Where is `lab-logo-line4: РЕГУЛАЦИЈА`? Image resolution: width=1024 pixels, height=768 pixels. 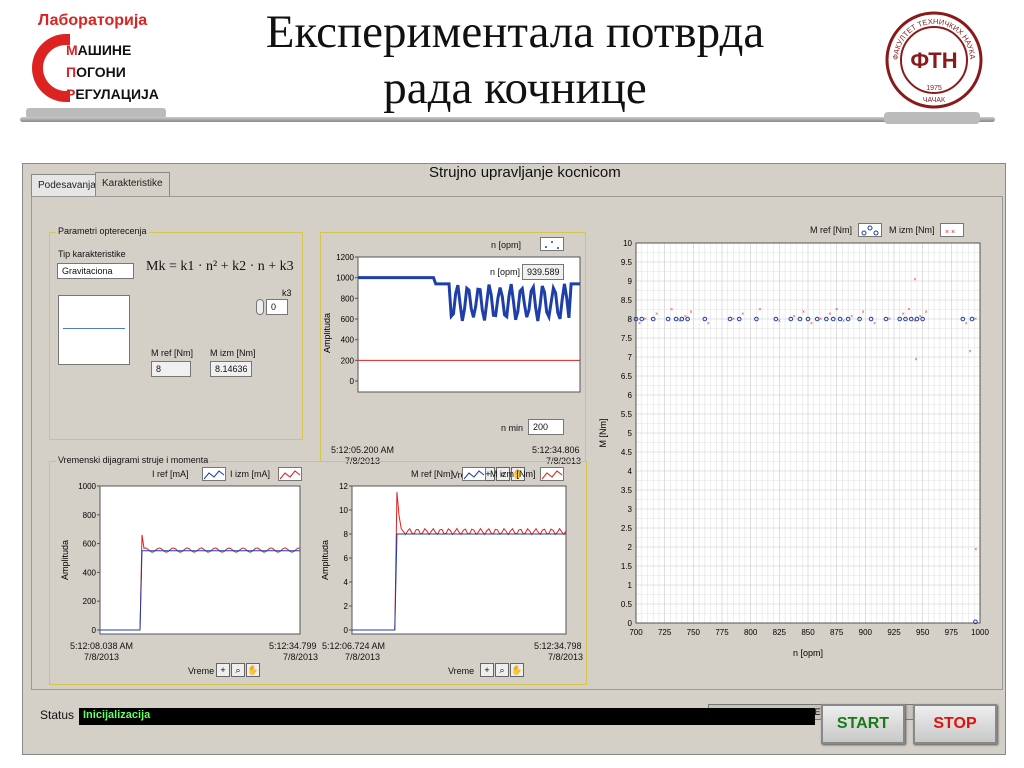 lab-logo-line4: РЕГУЛАЦИЈА is located at coordinates (112, 94).